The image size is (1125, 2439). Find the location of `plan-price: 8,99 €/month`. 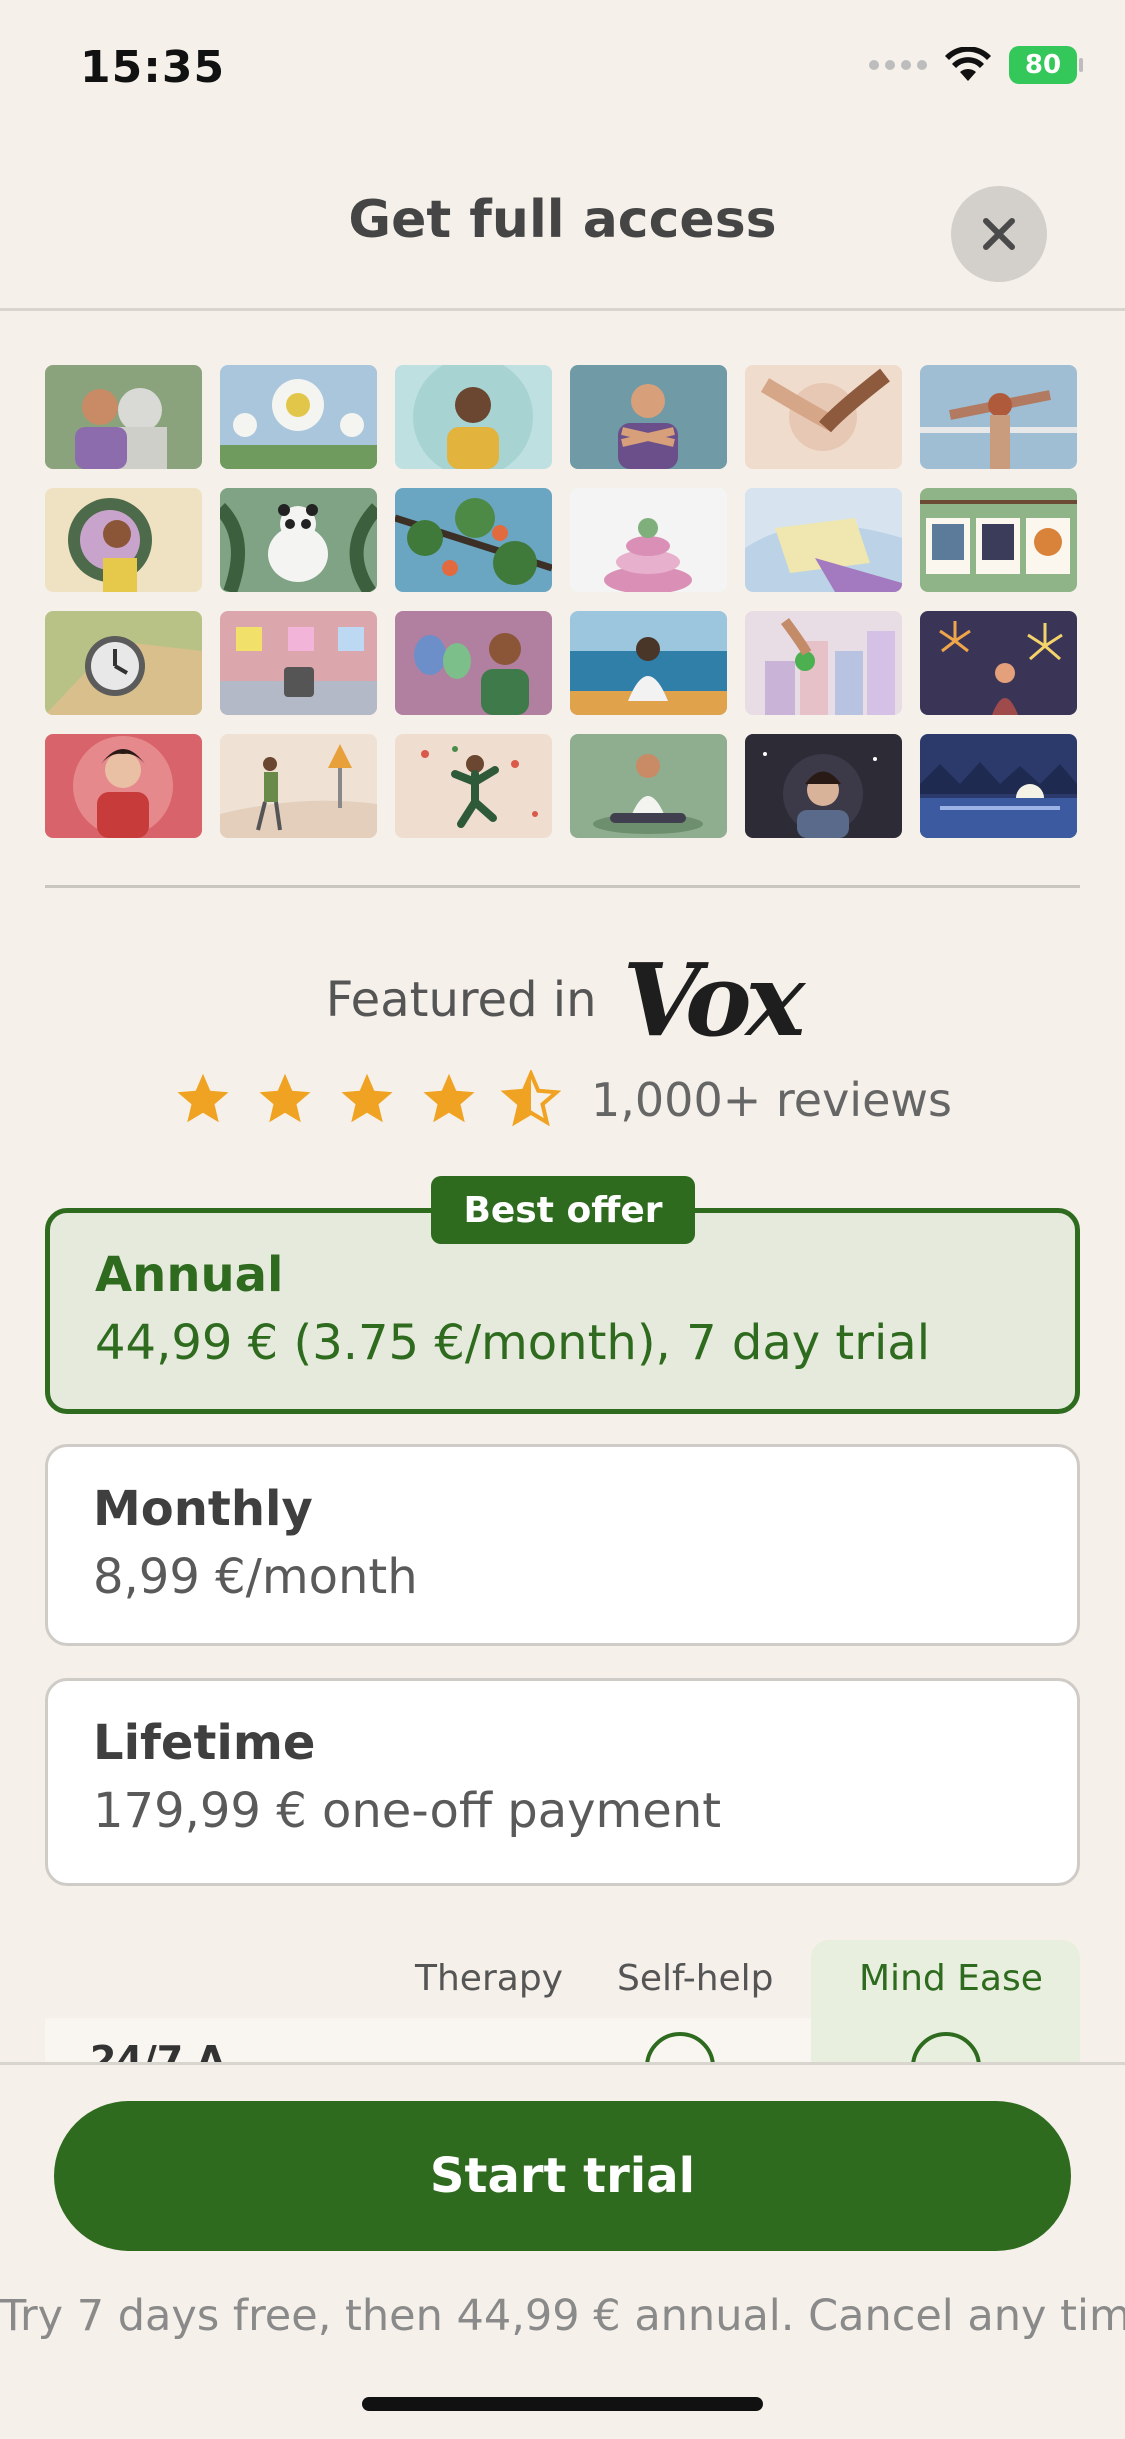

plan-price: 8,99 €/month is located at coordinates (255, 1577).